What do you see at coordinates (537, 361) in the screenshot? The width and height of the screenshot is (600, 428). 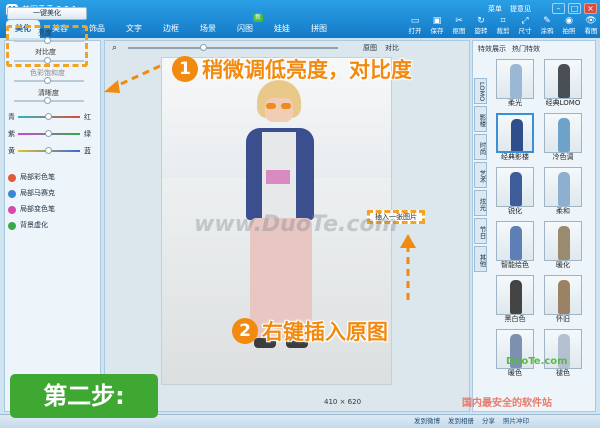 I see `watermark-site: DuoTe.com` at bounding box center [537, 361].